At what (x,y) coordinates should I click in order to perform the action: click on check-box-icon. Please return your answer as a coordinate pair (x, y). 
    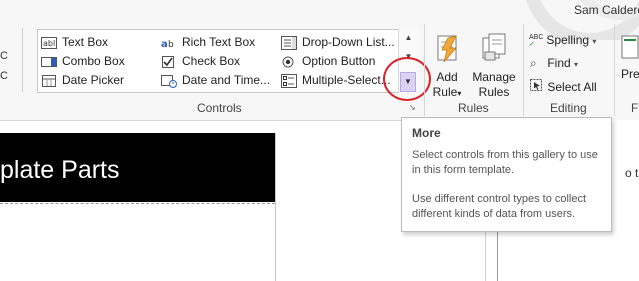
    Looking at the image, I should click on (169, 62).